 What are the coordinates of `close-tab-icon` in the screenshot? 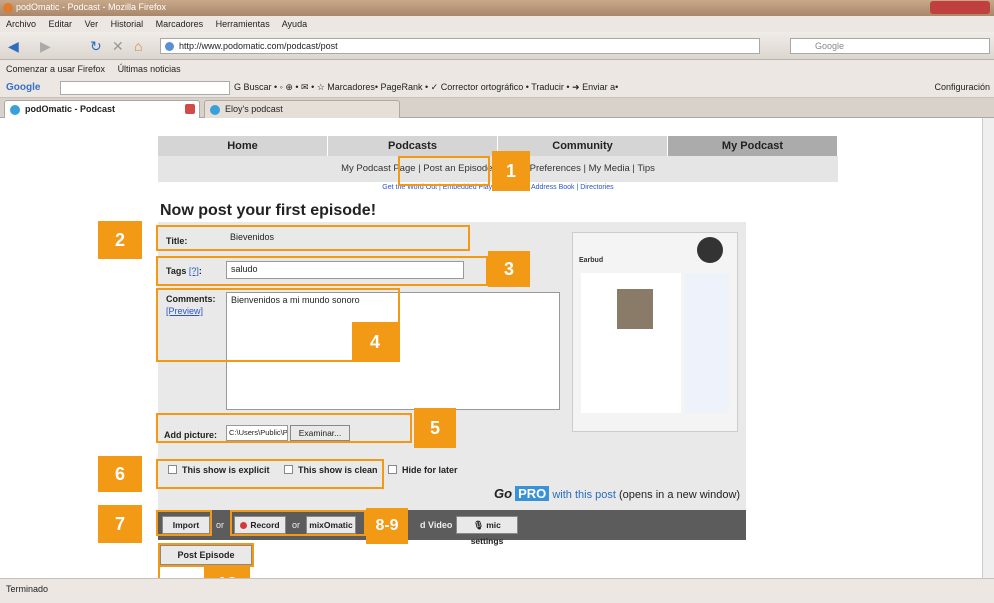 It's located at (190, 109).